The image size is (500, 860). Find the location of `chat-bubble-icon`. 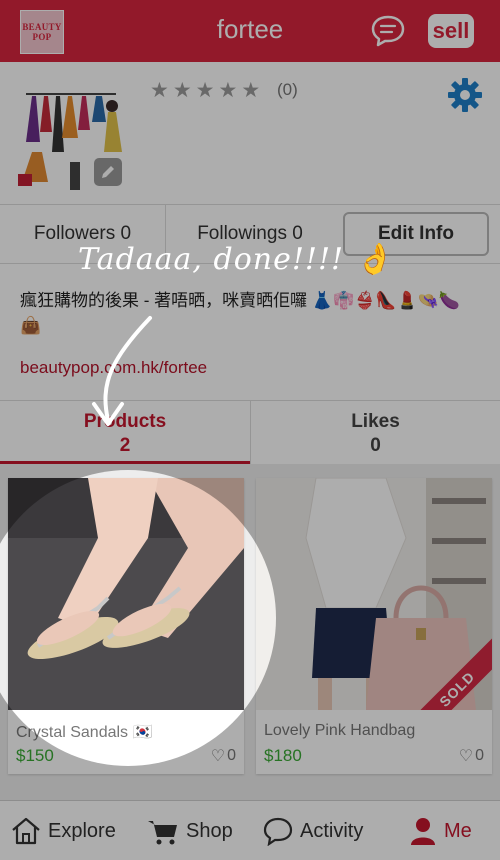

chat-bubble-icon is located at coordinates (278, 831).